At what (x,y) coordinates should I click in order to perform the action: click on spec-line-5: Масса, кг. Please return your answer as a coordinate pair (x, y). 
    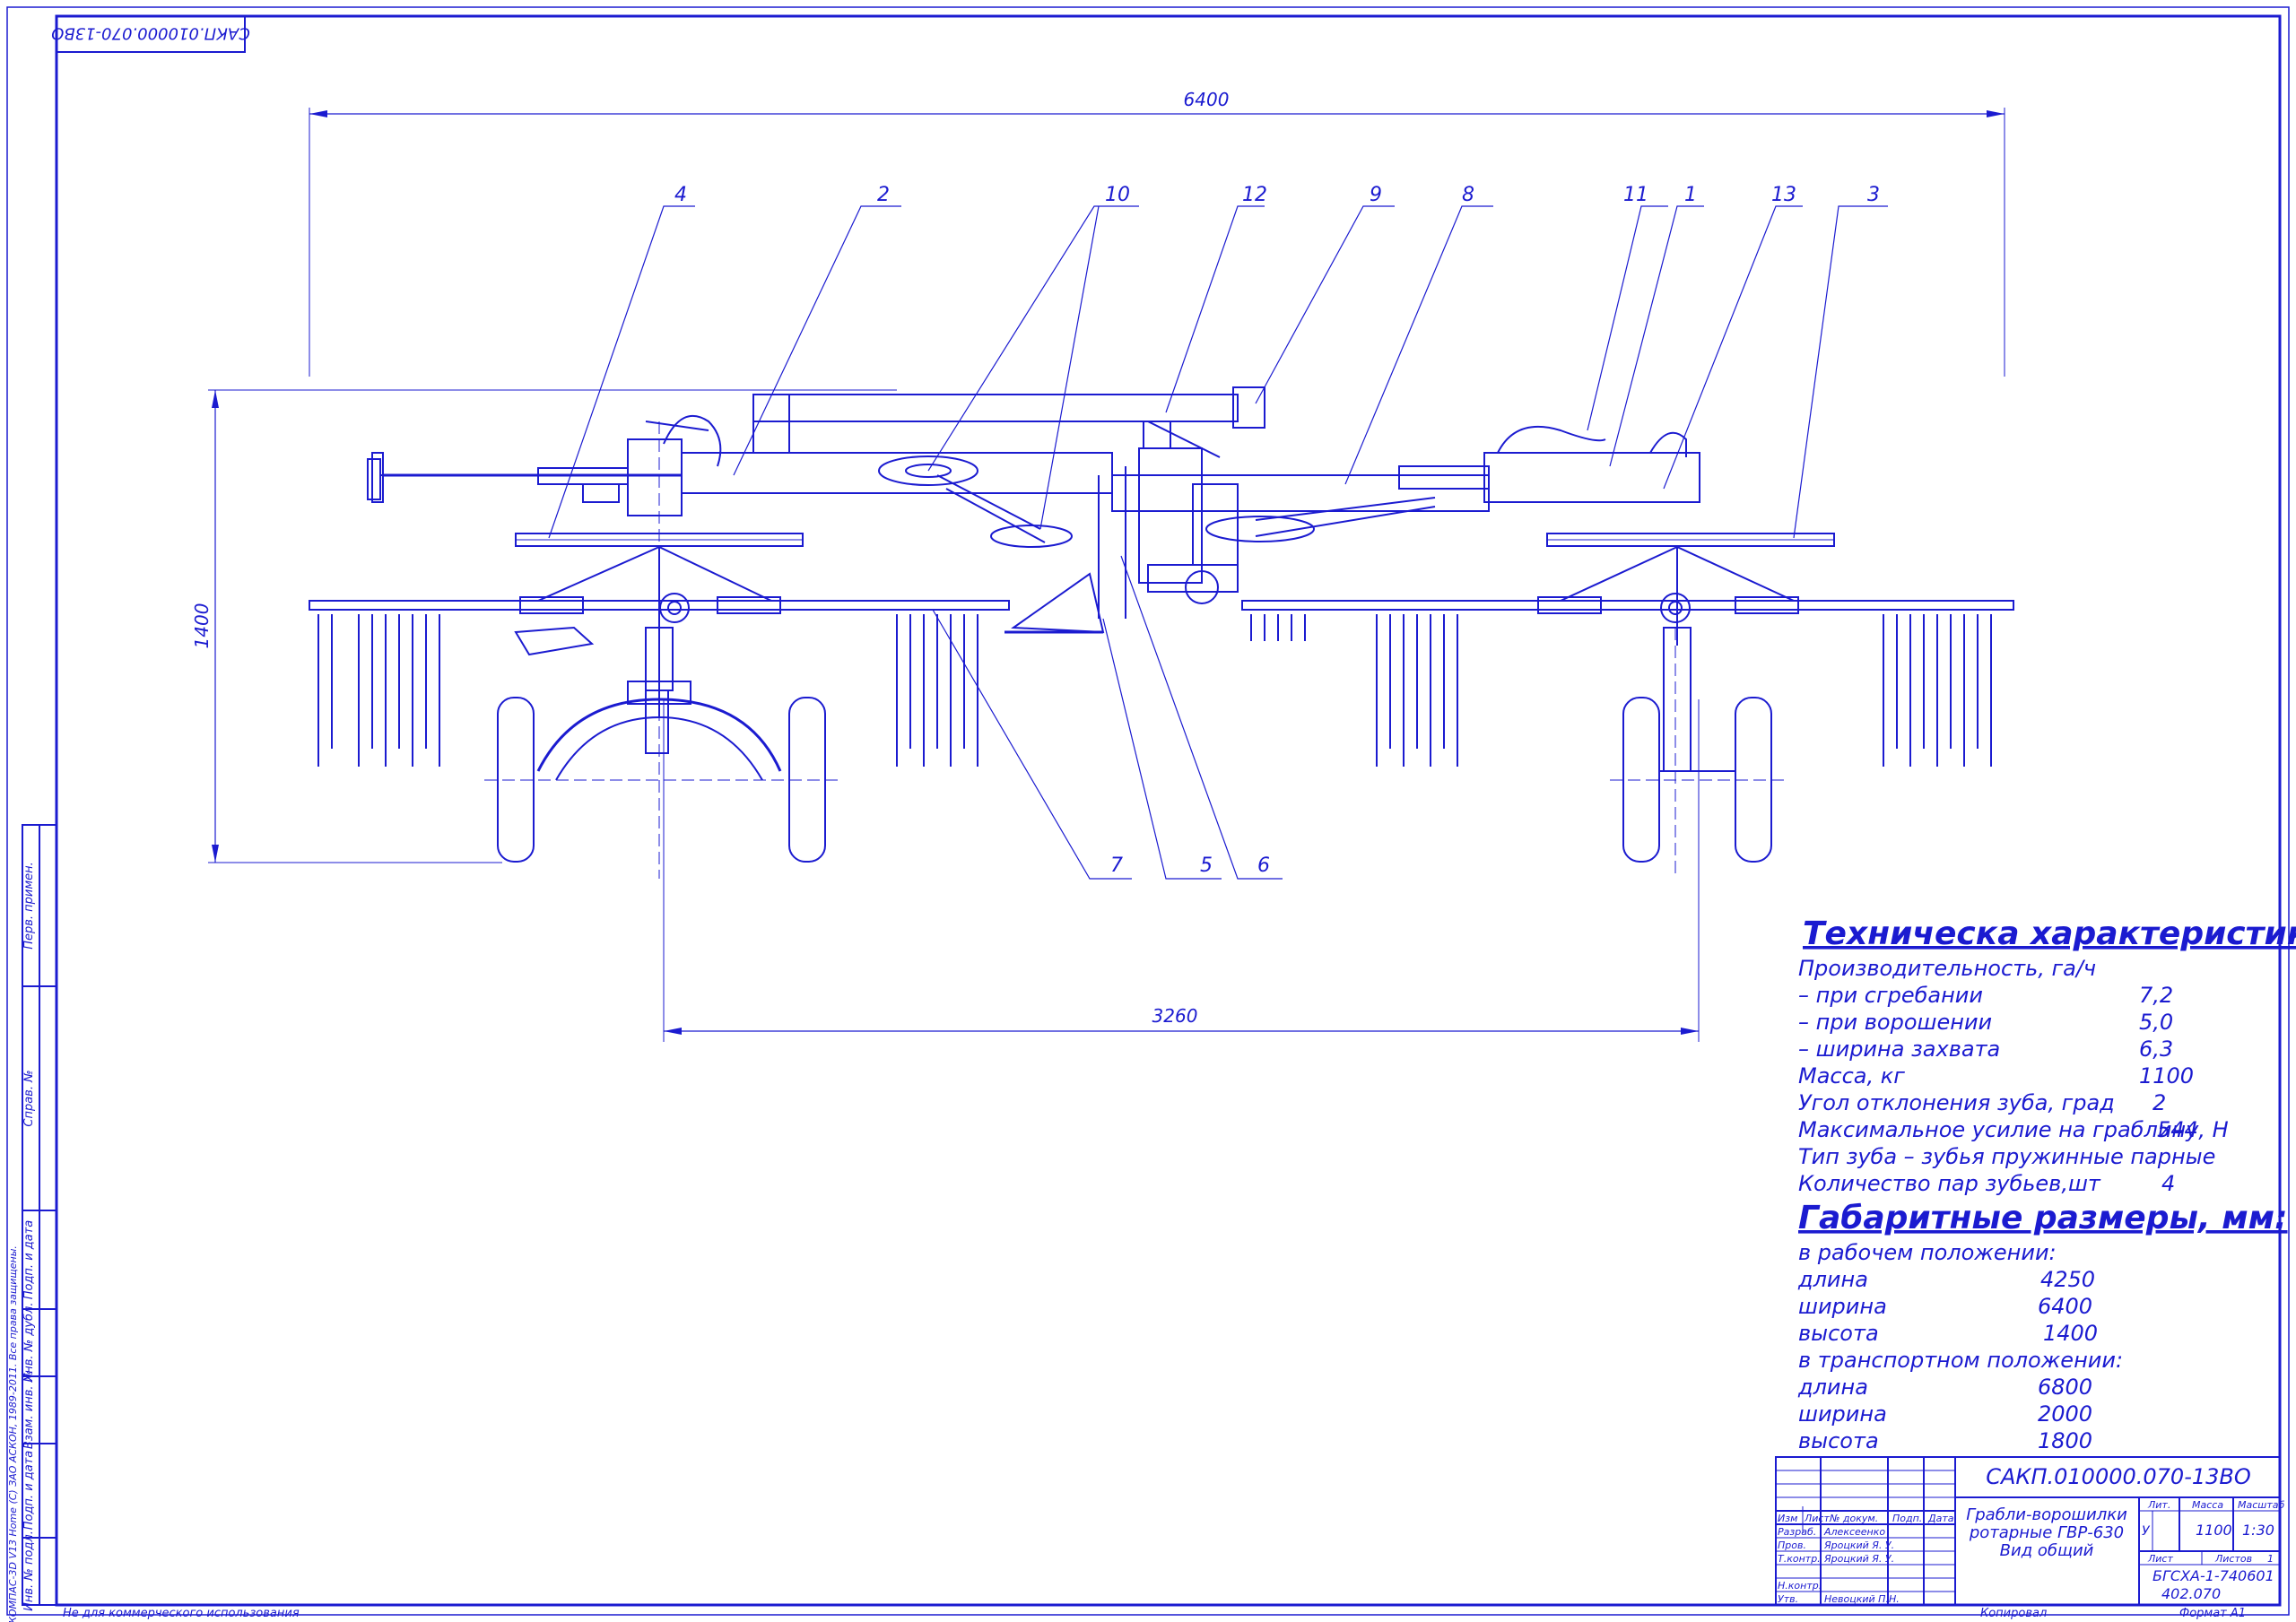
    Looking at the image, I should click on (1851, 1076).